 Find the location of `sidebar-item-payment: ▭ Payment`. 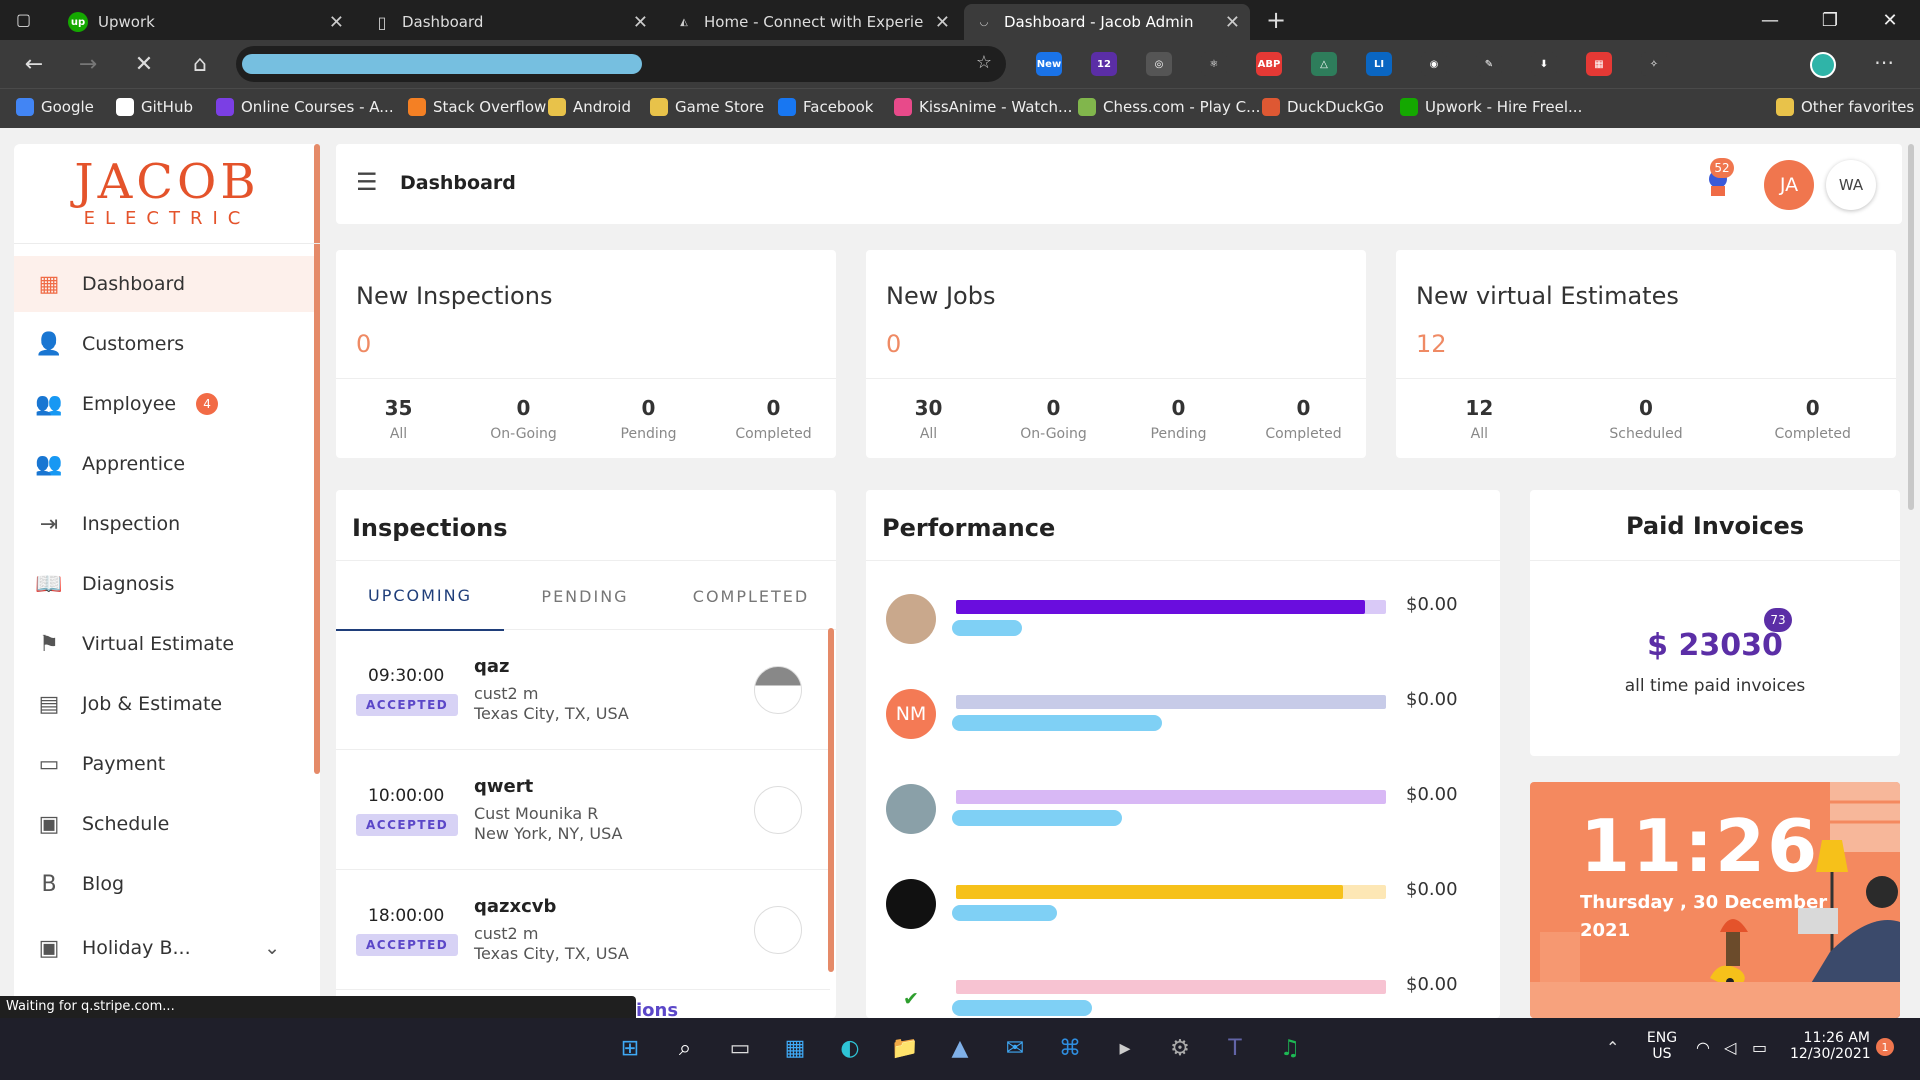

sidebar-item-payment: ▭ Payment is located at coordinates (164, 764).